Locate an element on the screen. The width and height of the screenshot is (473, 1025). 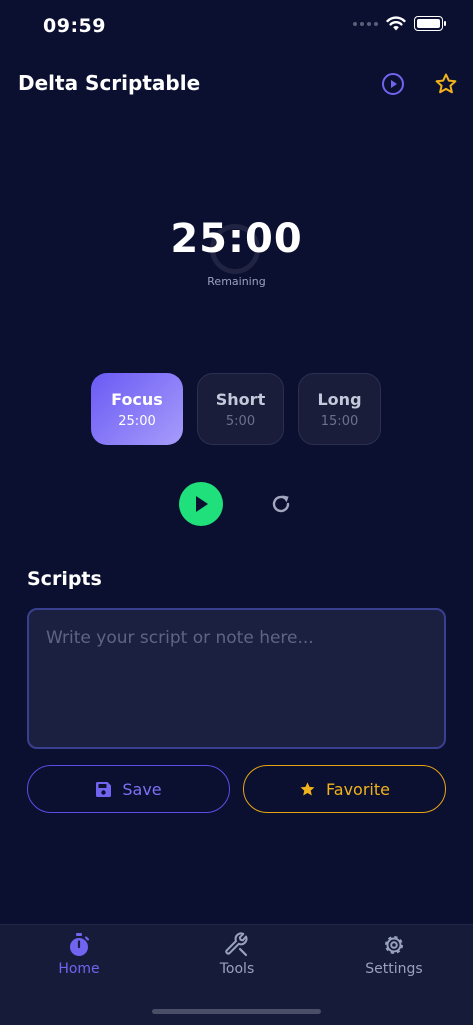
battery-icon is located at coordinates (430, 23).